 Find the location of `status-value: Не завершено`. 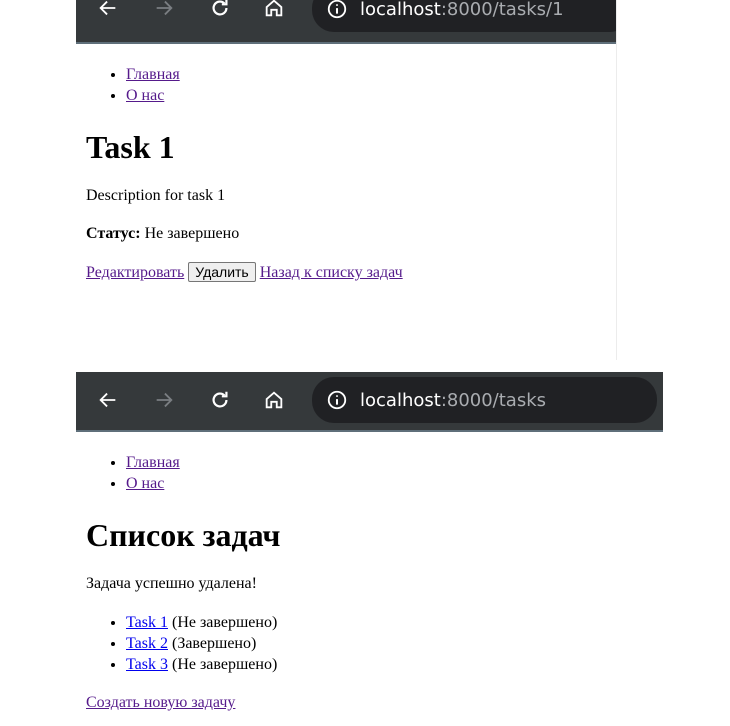

status-value: Не завершено is located at coordinates (190, 233).